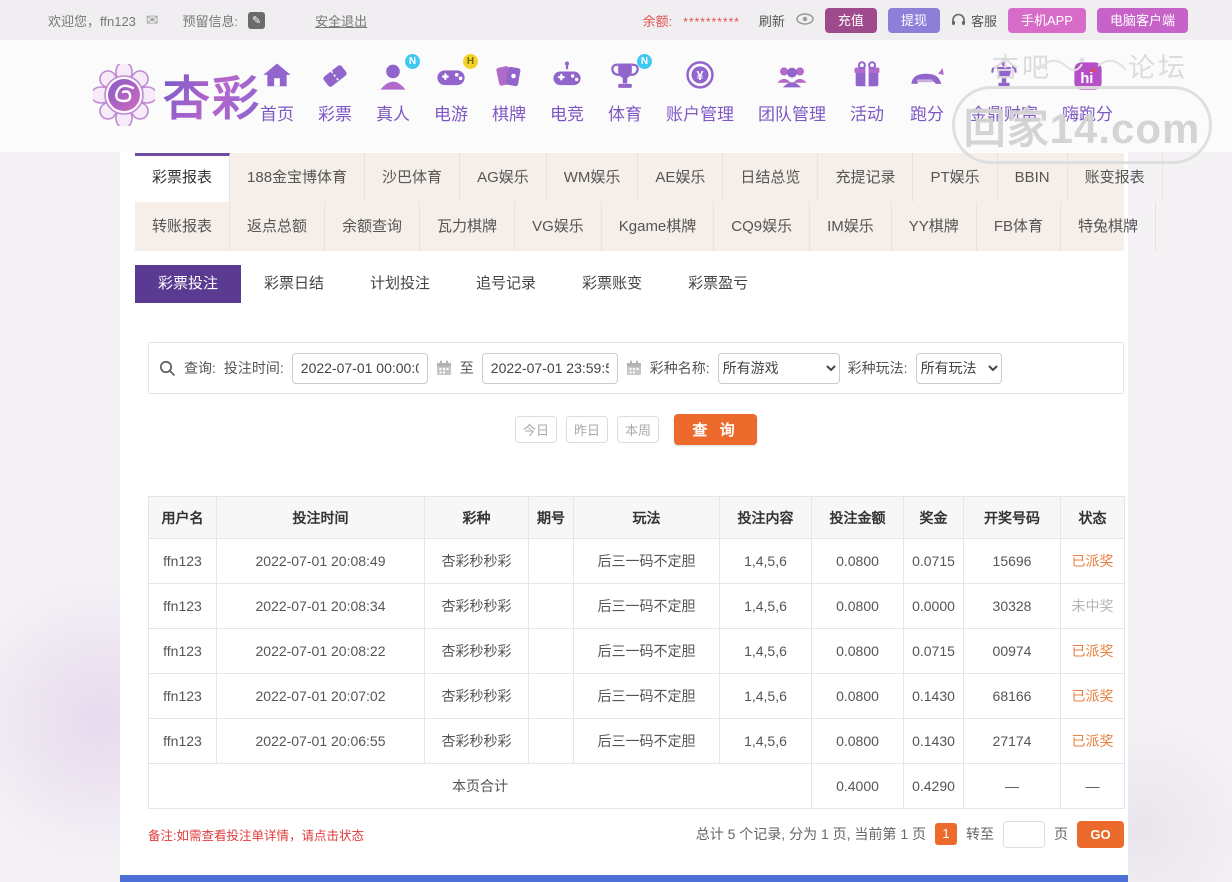 The image size is (1232, 882). I want to click on tab-ae: AE娱乐, so click(681, 177).